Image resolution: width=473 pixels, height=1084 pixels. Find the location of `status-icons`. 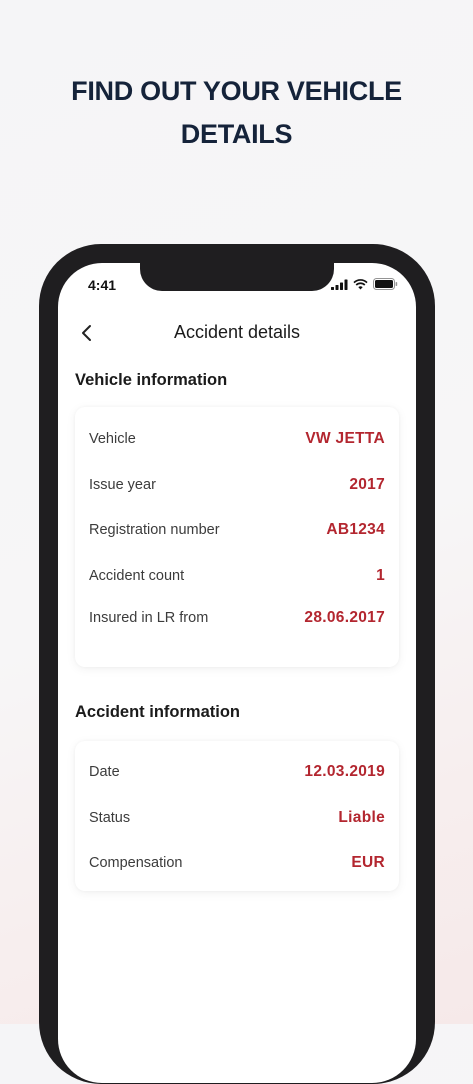

status-icons is located at coordinates (364, 284).